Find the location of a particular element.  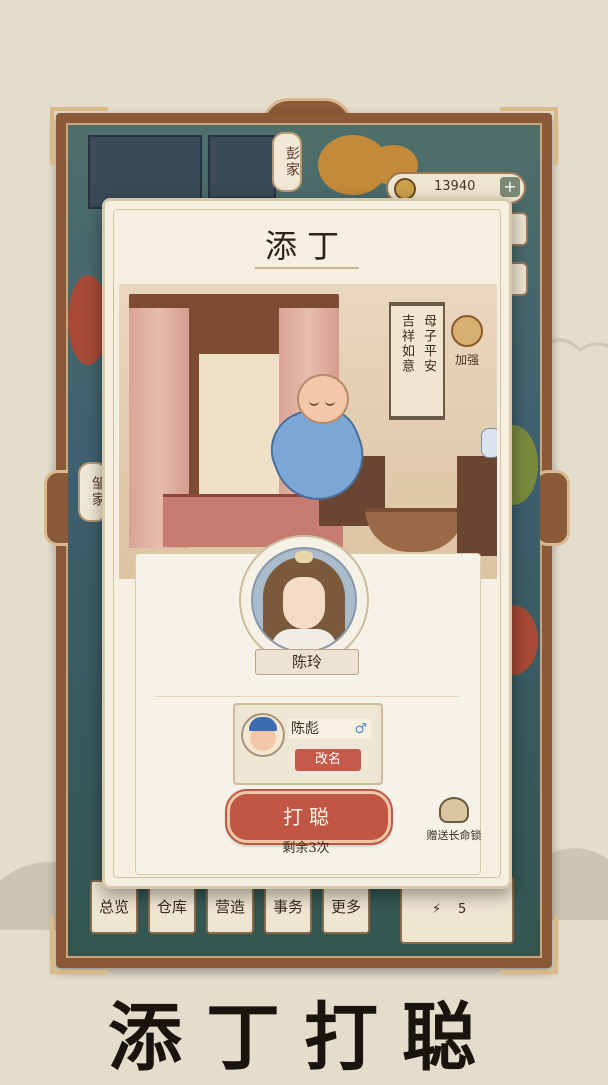

coin-value: 13940 is located at coordinates (455, 186).